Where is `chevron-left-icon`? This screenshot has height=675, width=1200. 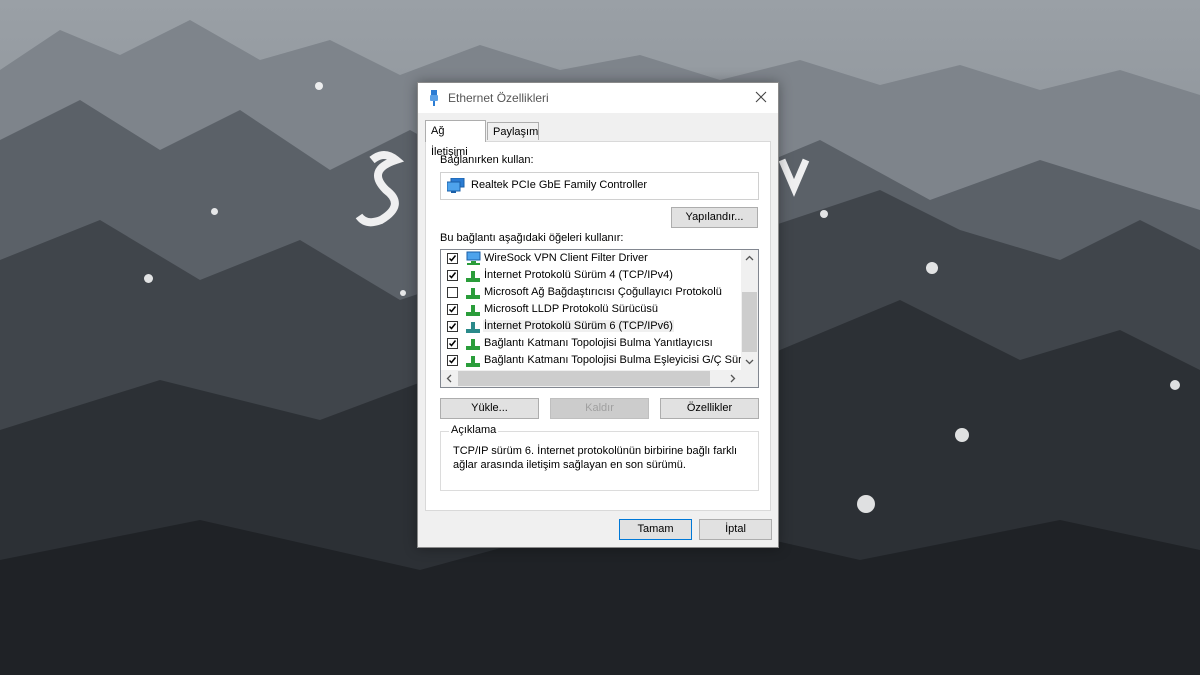
chevron-left-icon is located at coordinates (449, 378).